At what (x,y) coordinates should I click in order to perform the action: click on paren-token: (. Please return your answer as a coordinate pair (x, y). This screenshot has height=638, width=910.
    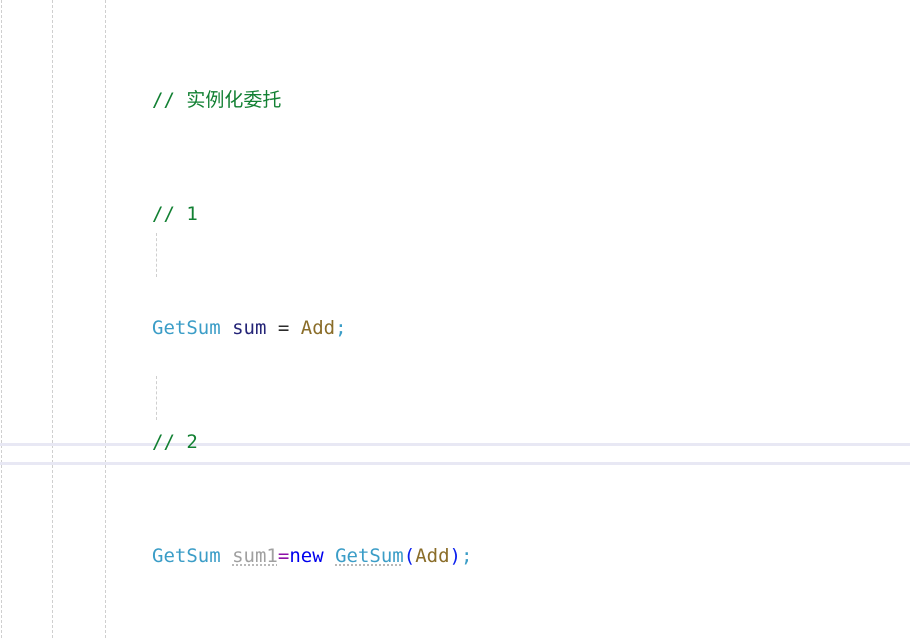
    Looking at the image, I should click on (409, 555).